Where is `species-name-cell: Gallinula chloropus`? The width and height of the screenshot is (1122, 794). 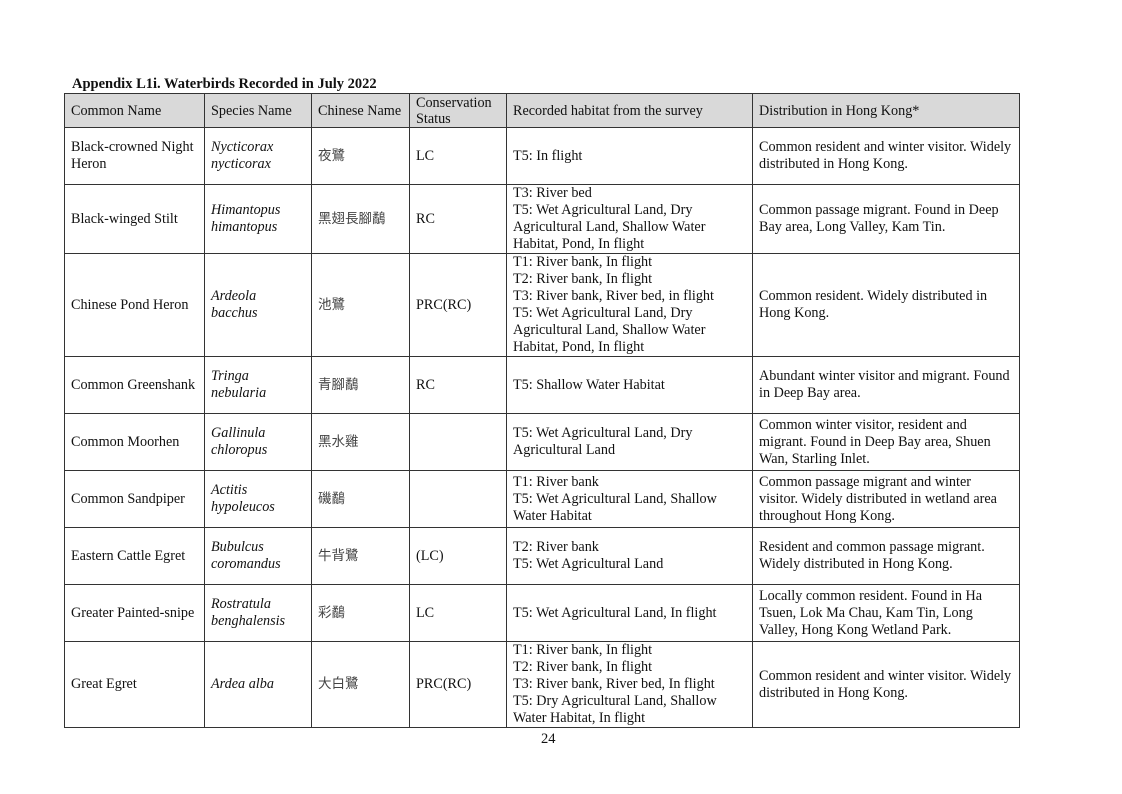 species-name-cell: Gallinula chloropus is located at coordinates (258, 442).